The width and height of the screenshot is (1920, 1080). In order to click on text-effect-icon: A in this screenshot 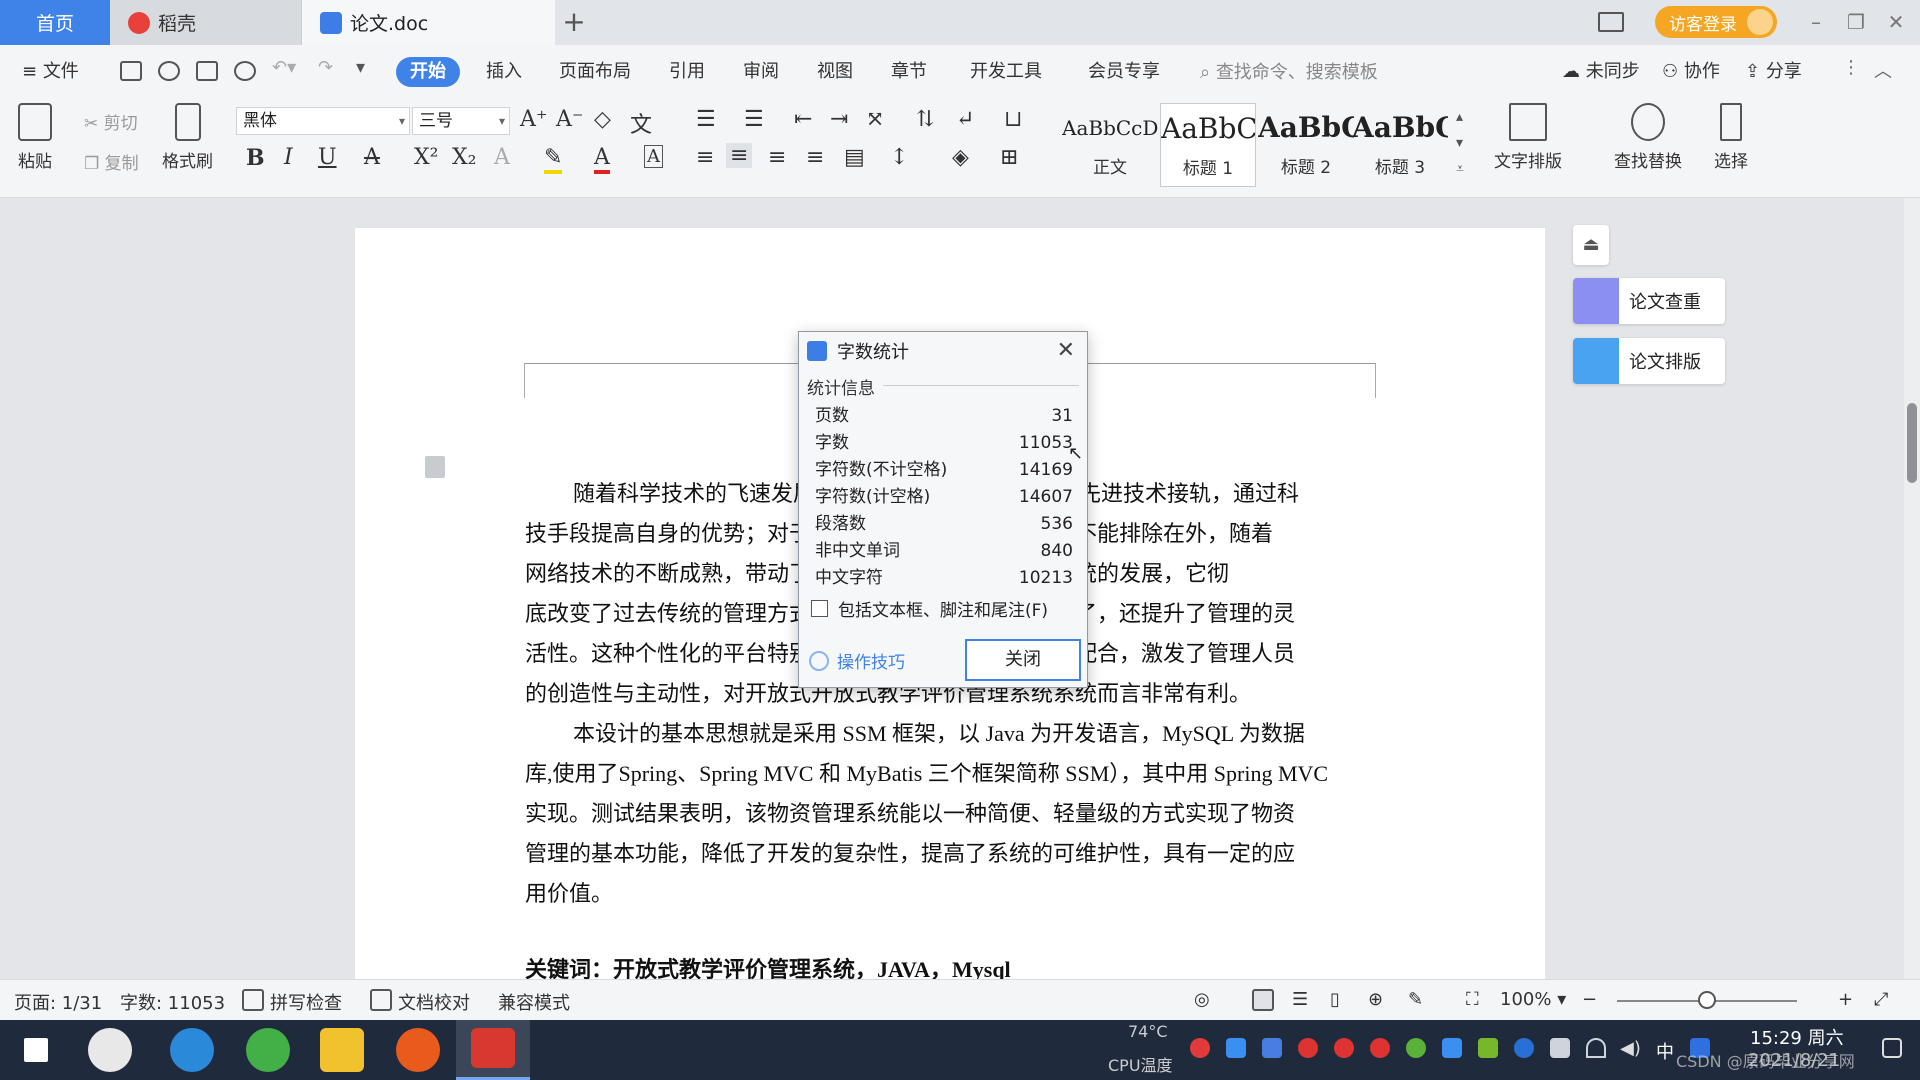, I will do `click(502, 157)`.